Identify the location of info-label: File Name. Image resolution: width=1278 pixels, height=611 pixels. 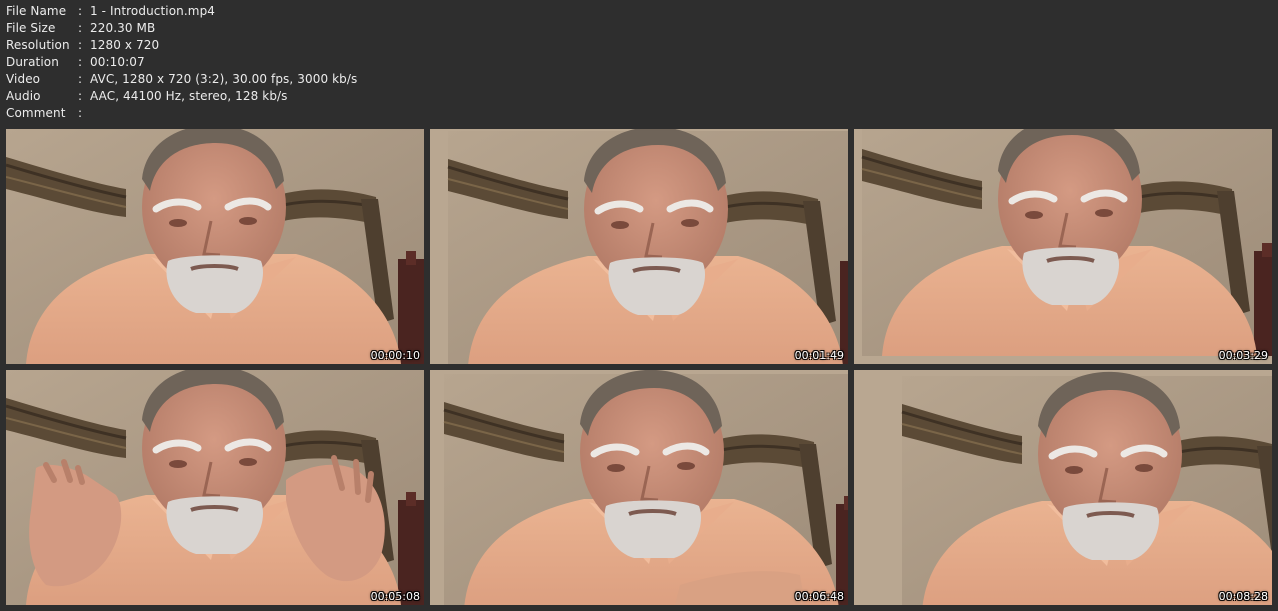
(36, 11).